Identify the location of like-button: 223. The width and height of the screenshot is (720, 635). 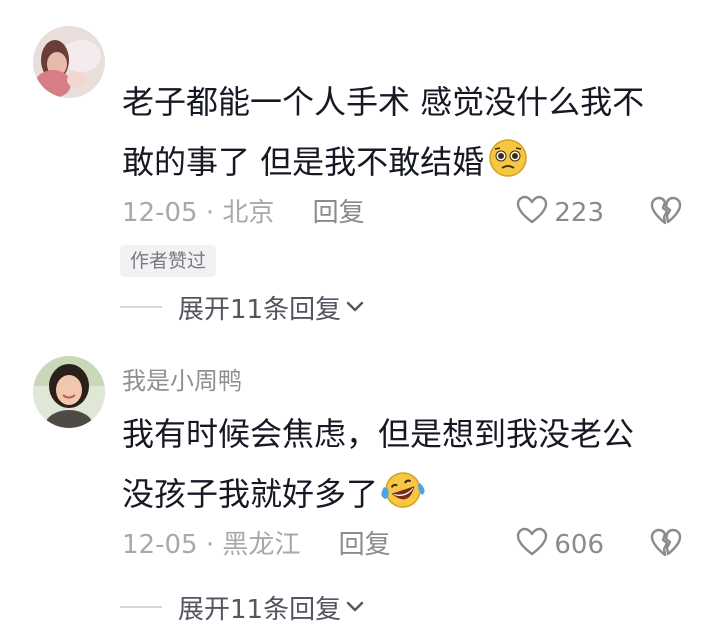
(560, 213).